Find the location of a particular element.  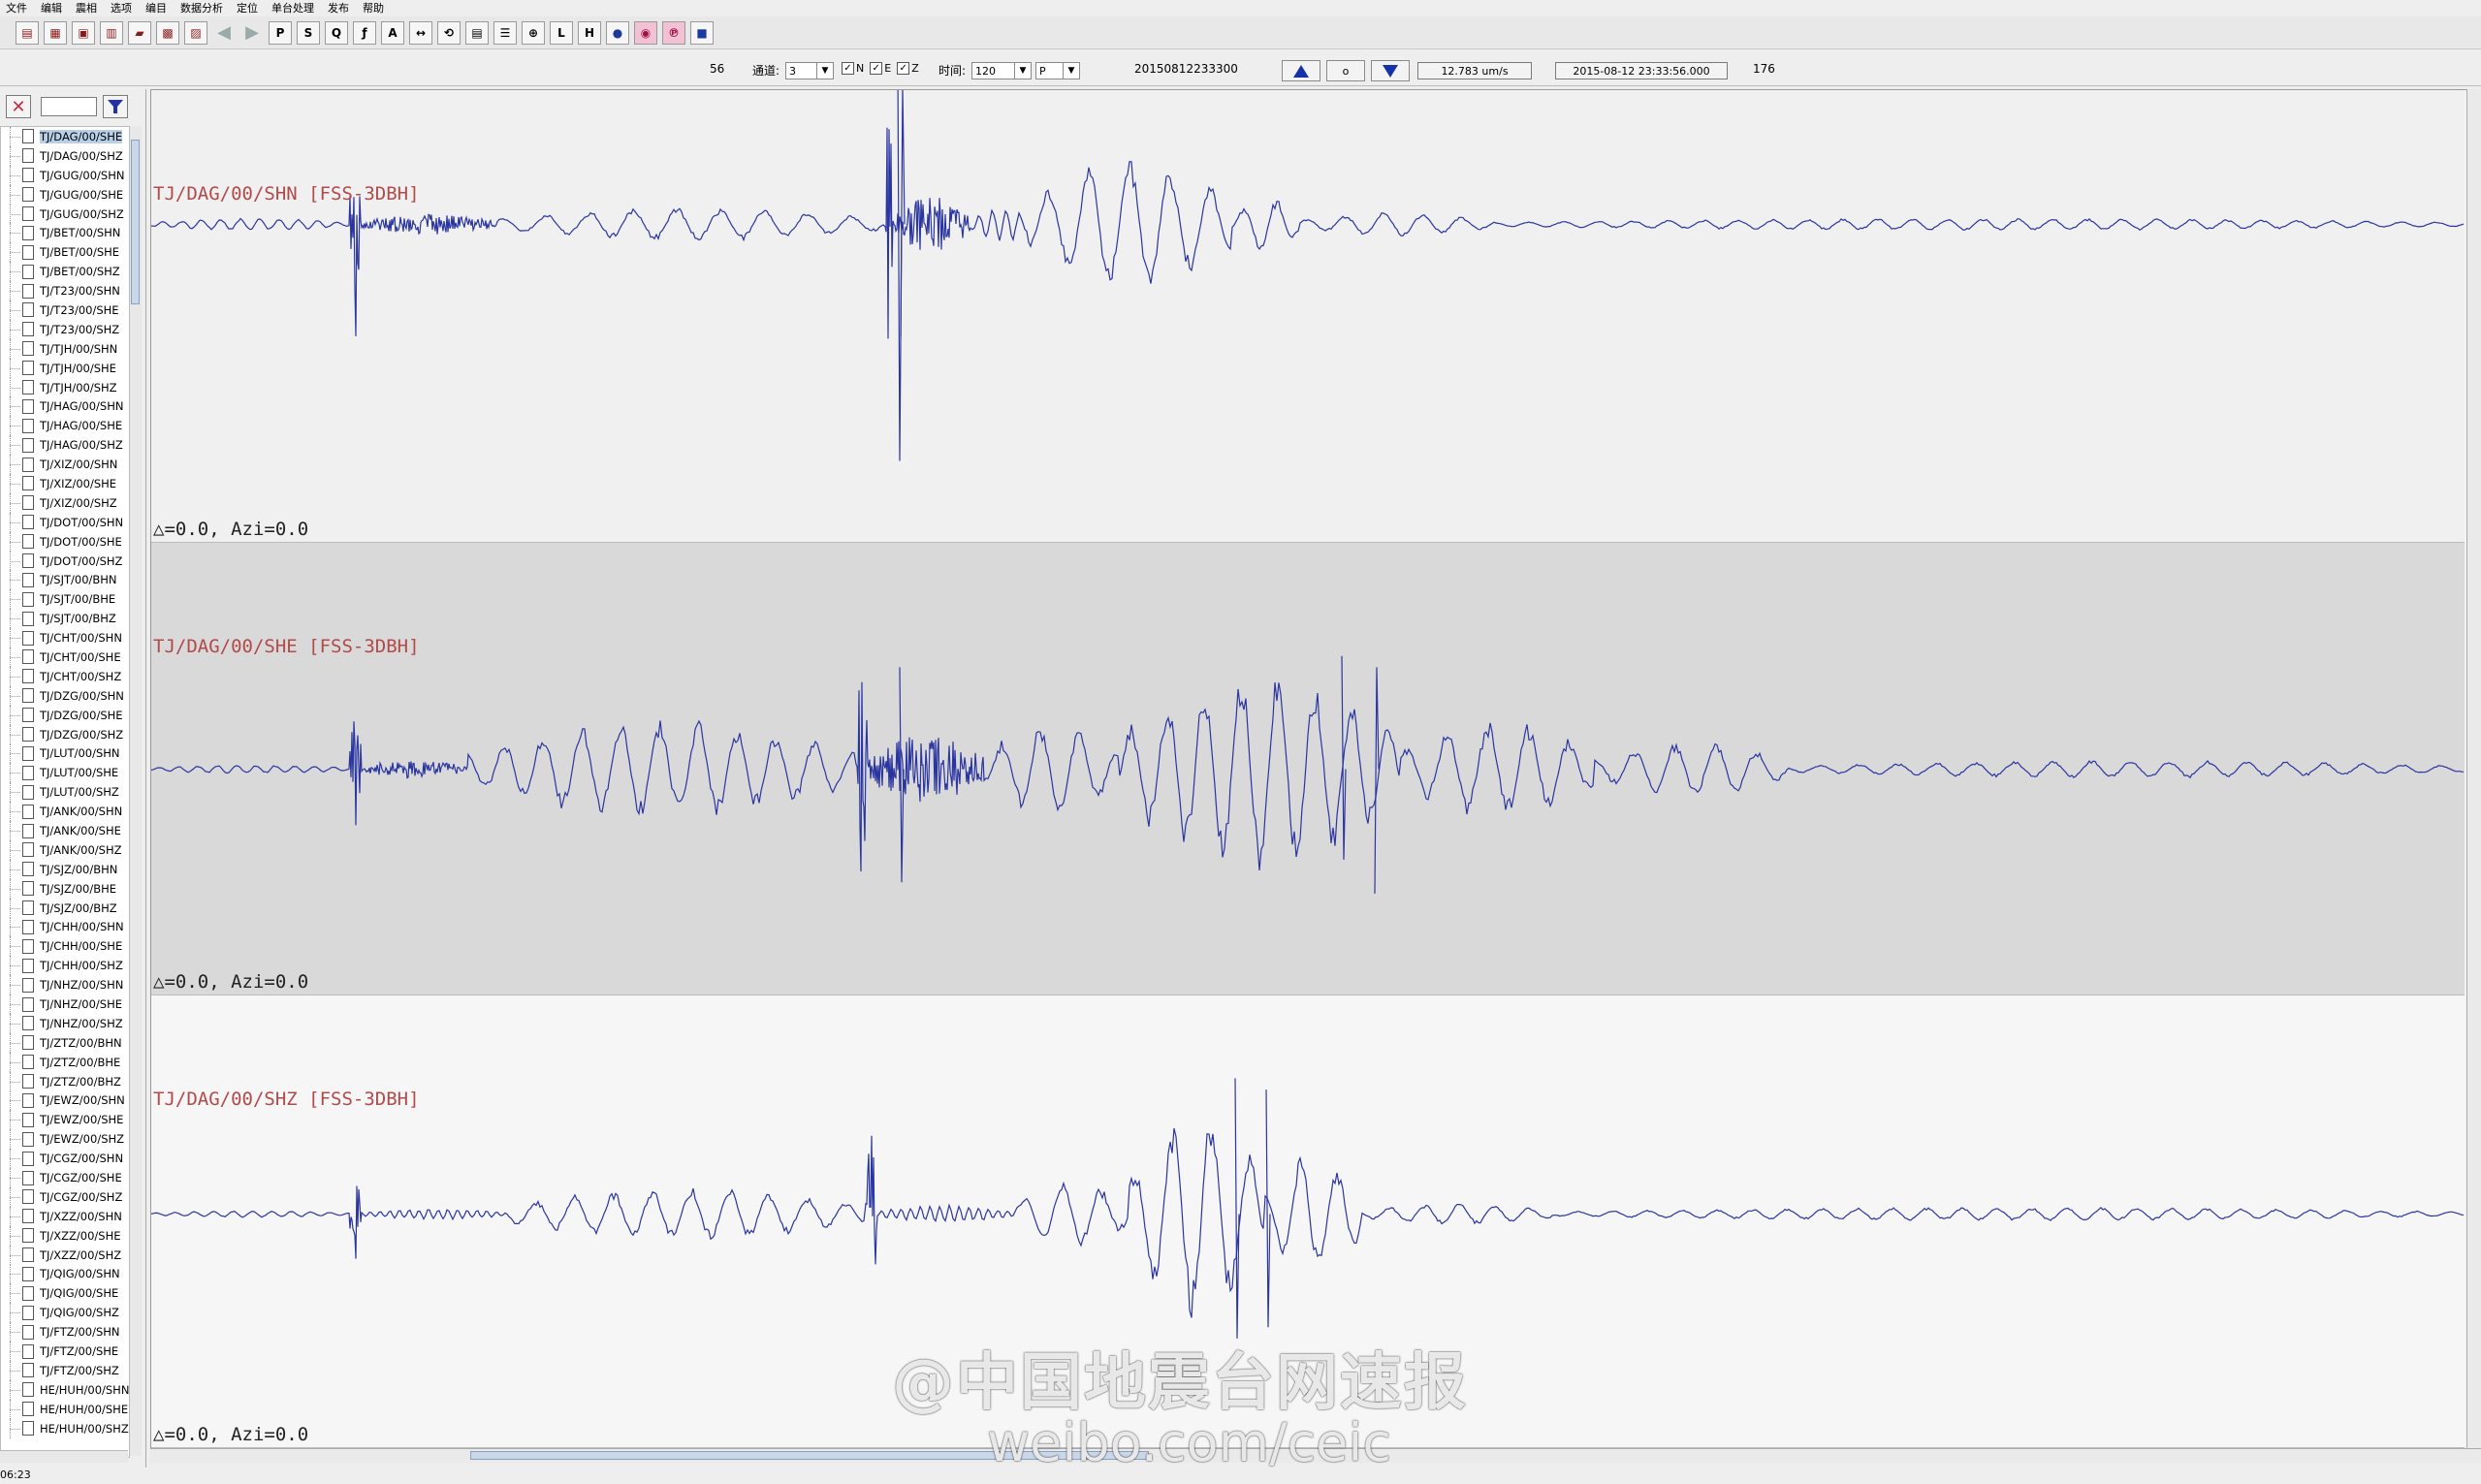

tree-item: TJ/CHT/00/SHE is located at coordinates (65, 657).